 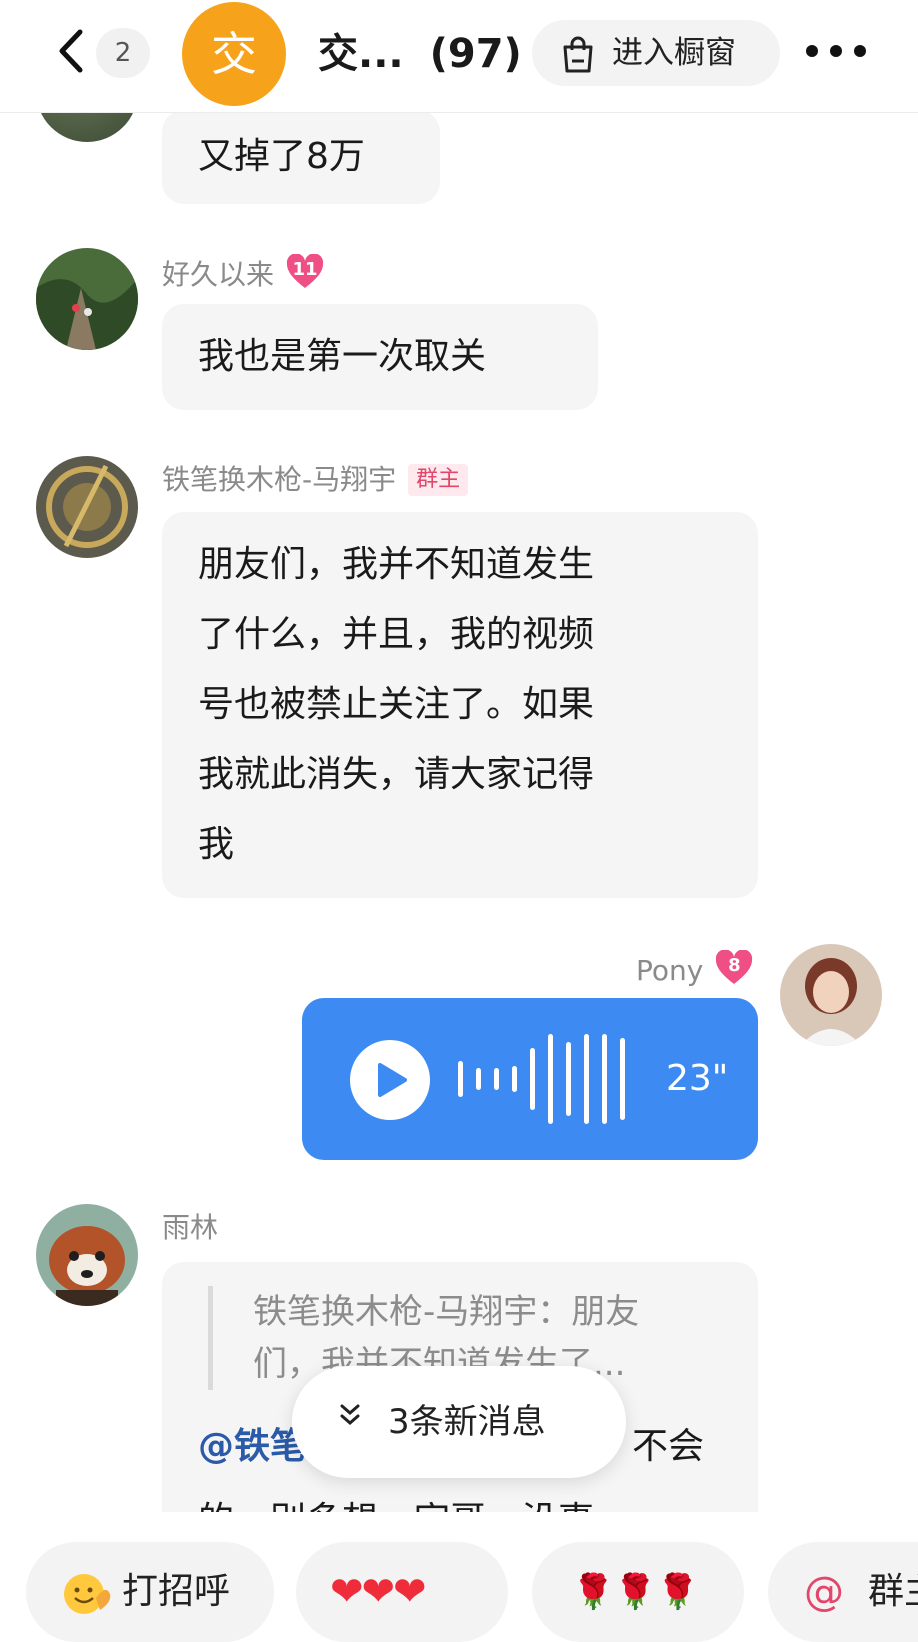 I want to click on new-messages-button: 3条新消息, so click(x=459, y=1422).